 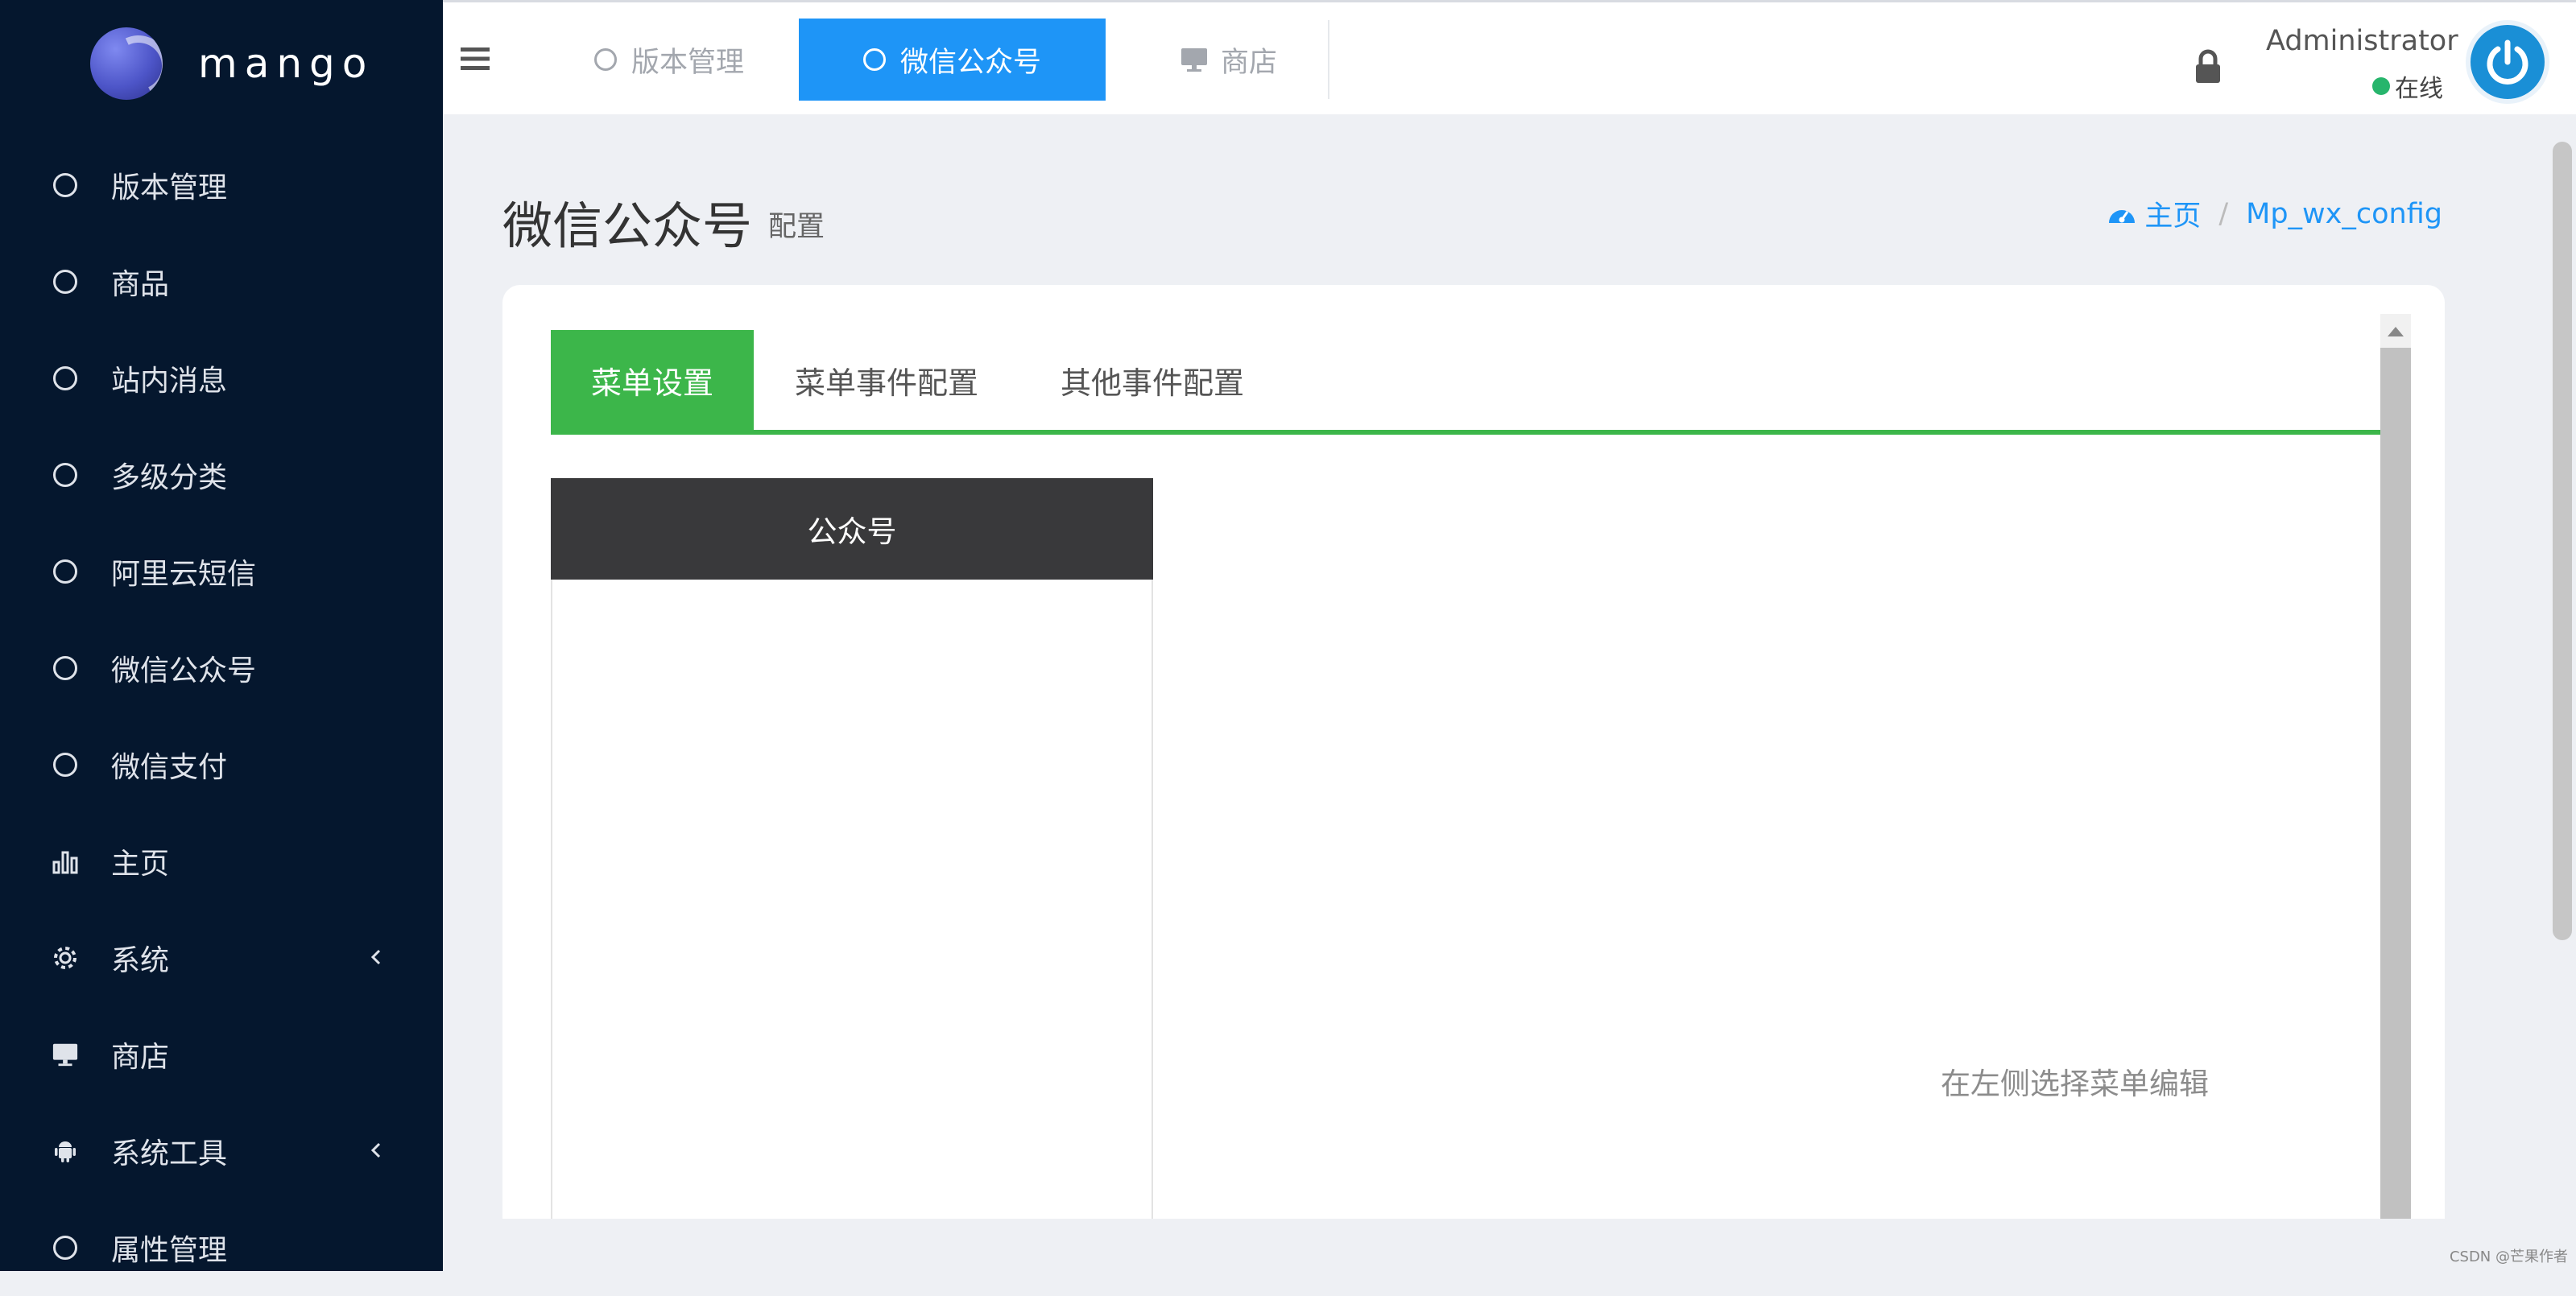 I want to click on top-tab-label: 版本管理, so click(x=688, y=60).